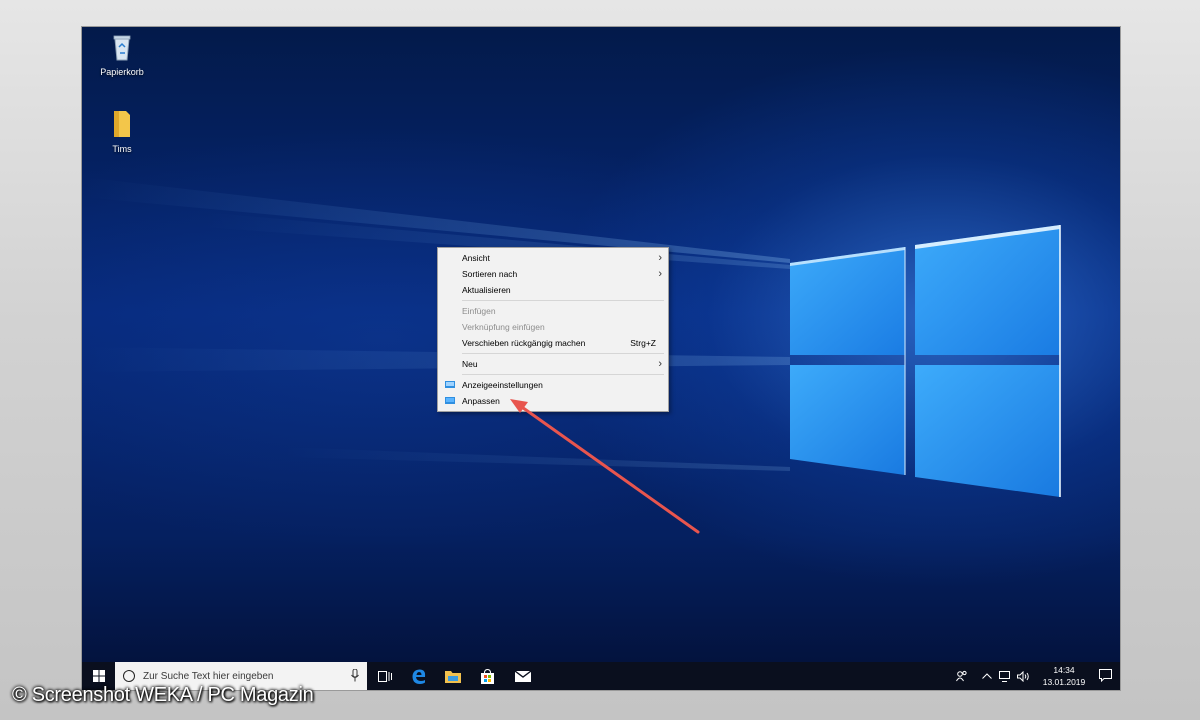 This screenshot has height=720, width=1200. Describe the element at coordinates (122, 124) in the screenshot. I see `folder-icon` at that location.